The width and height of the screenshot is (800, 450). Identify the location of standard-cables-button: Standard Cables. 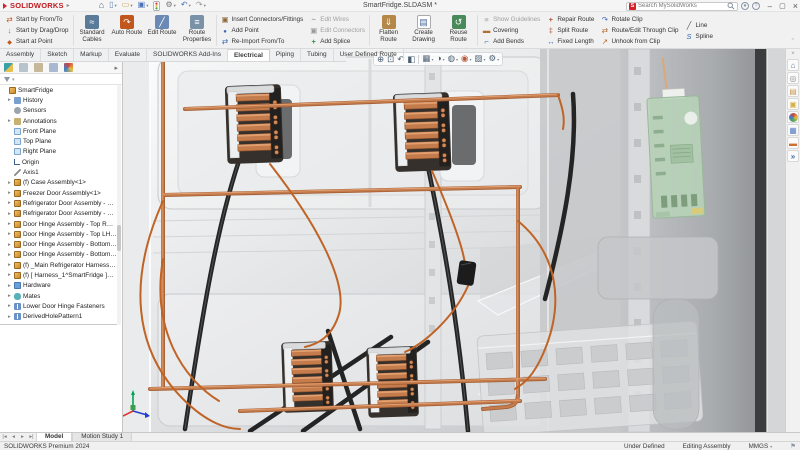
(92, 30).